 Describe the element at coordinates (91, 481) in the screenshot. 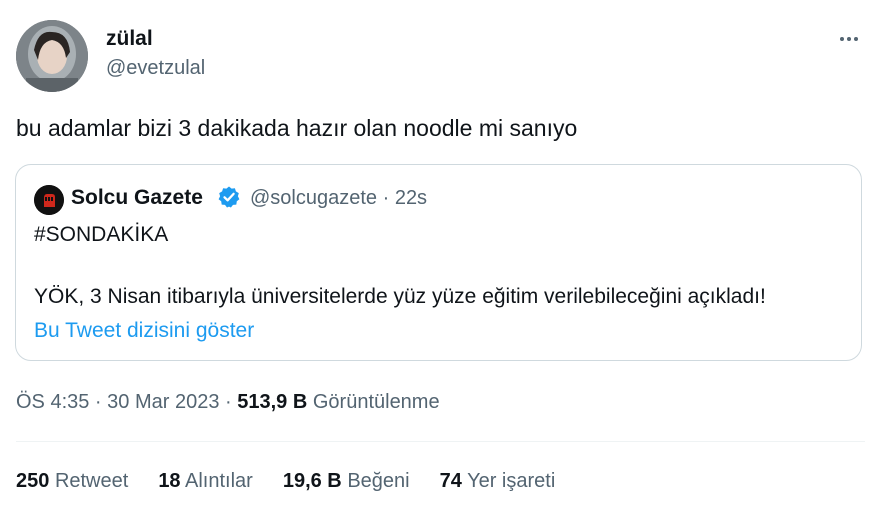

I see `stat-label: Retweet` at that location.